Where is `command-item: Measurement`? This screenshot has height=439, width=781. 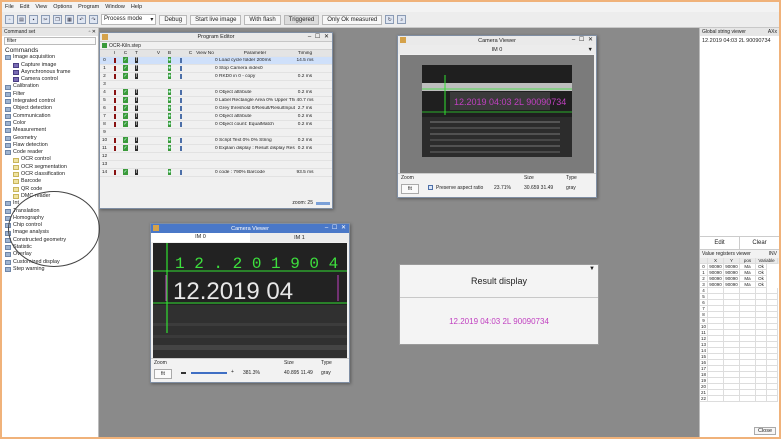
command-item: Measurement is located at coordinates (50, 130).